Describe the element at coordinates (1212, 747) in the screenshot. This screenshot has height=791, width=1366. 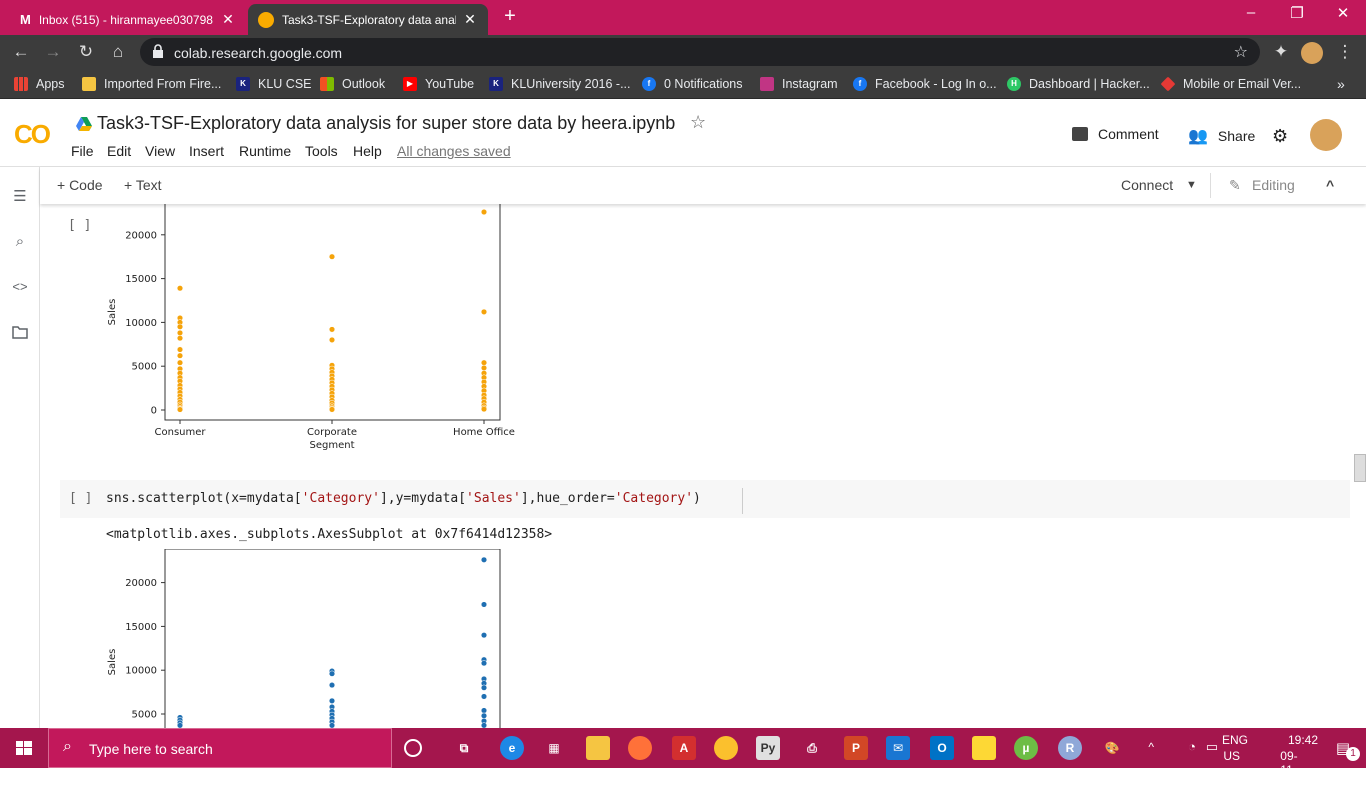
I see `battery-icon: ▭` at that location.